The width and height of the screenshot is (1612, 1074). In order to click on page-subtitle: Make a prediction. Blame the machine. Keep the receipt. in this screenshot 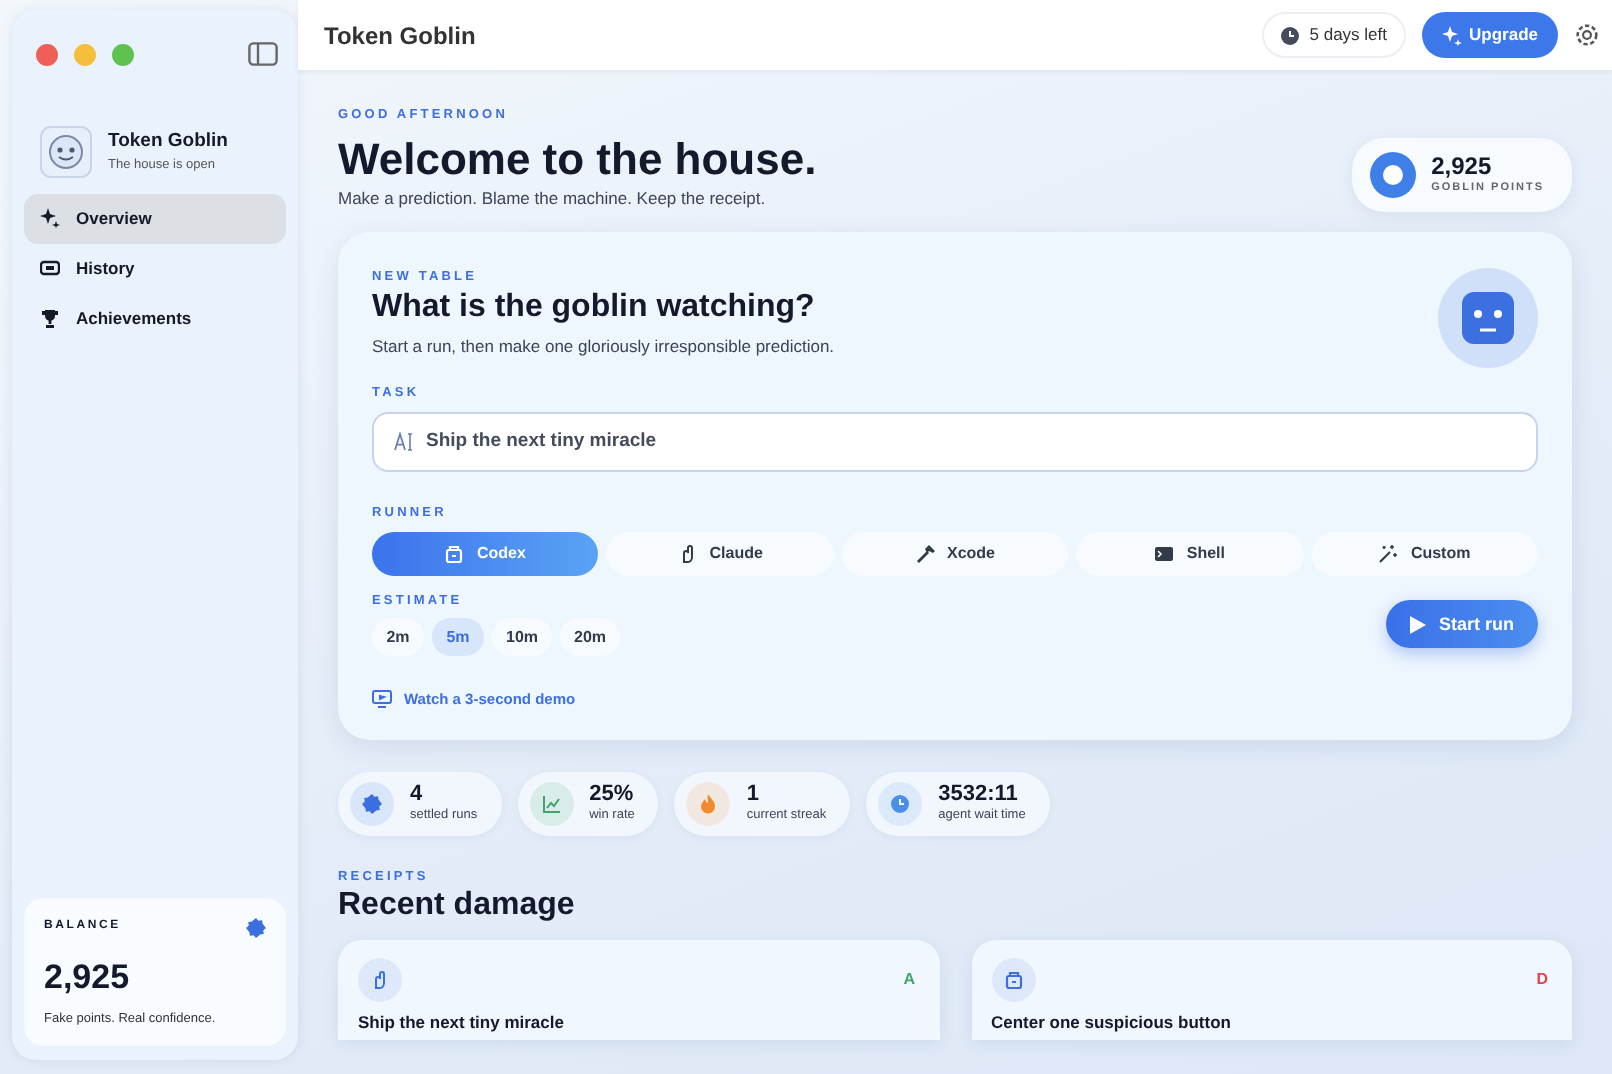, I will do `click(553, 199)`.